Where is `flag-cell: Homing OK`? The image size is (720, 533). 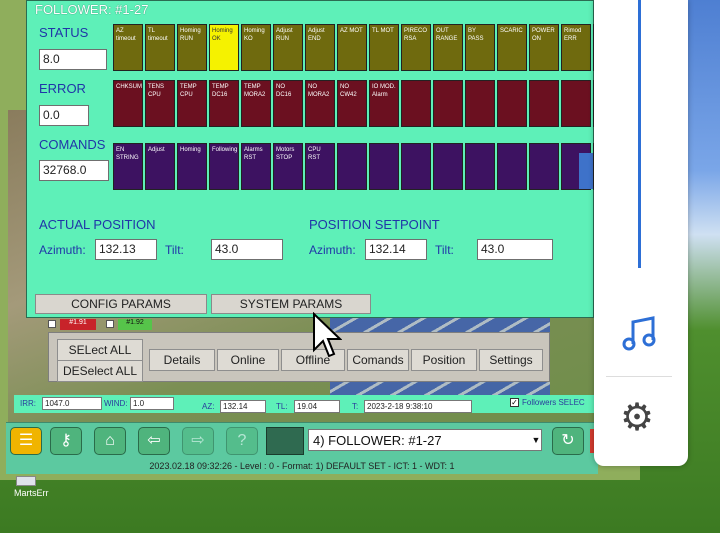
flag-cell: Homing OK is located at coordinates (224, 47).